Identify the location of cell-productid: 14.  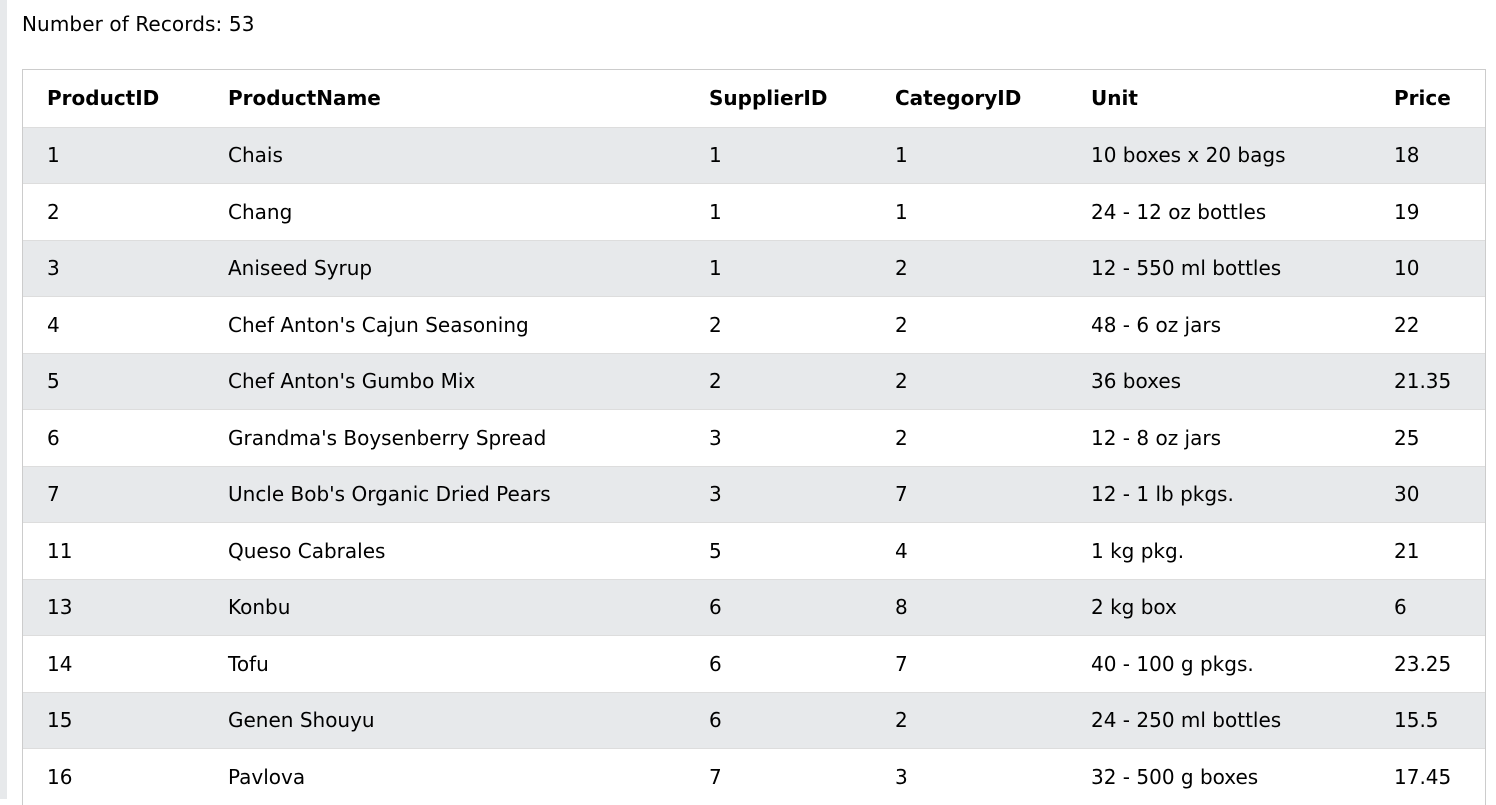
(113, 664).